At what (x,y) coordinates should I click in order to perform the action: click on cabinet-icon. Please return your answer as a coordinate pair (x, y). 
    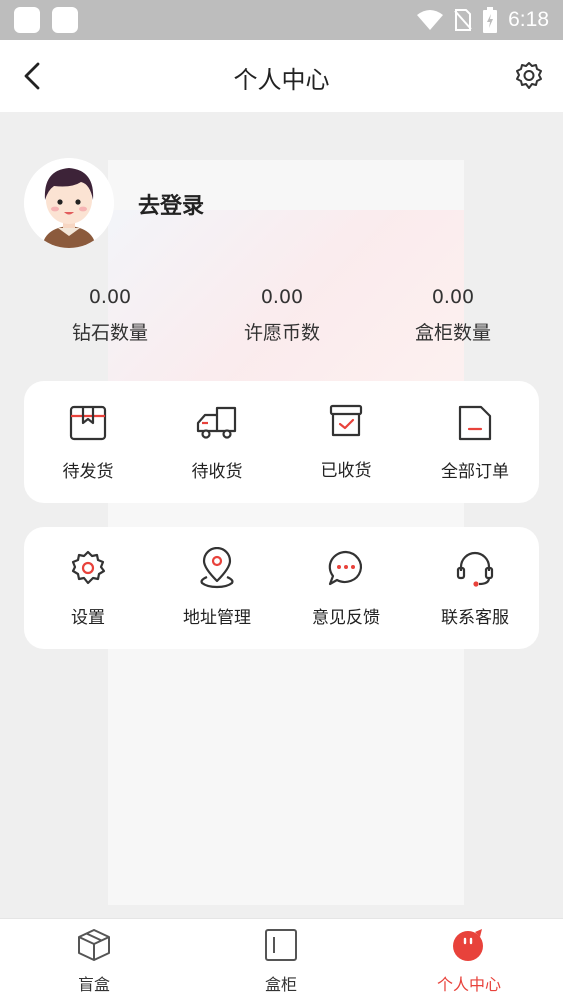
    Looking at the image, I should click on (281, 945).